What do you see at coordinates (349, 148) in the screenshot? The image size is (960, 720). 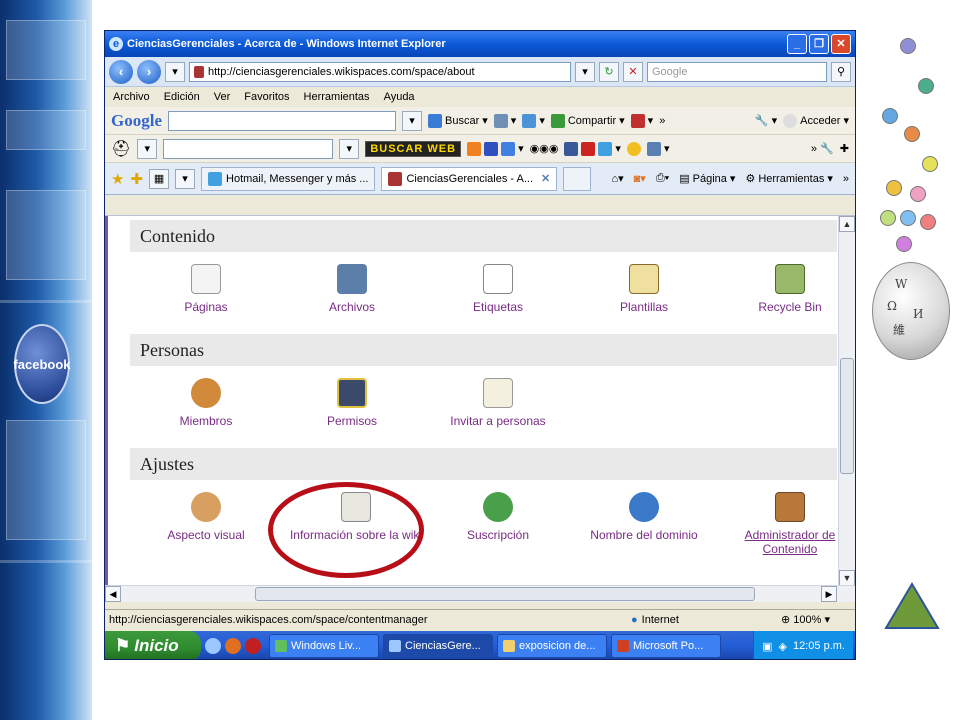 I see `ask-search-dropdown: ▾` at bounding box center [349, 148].